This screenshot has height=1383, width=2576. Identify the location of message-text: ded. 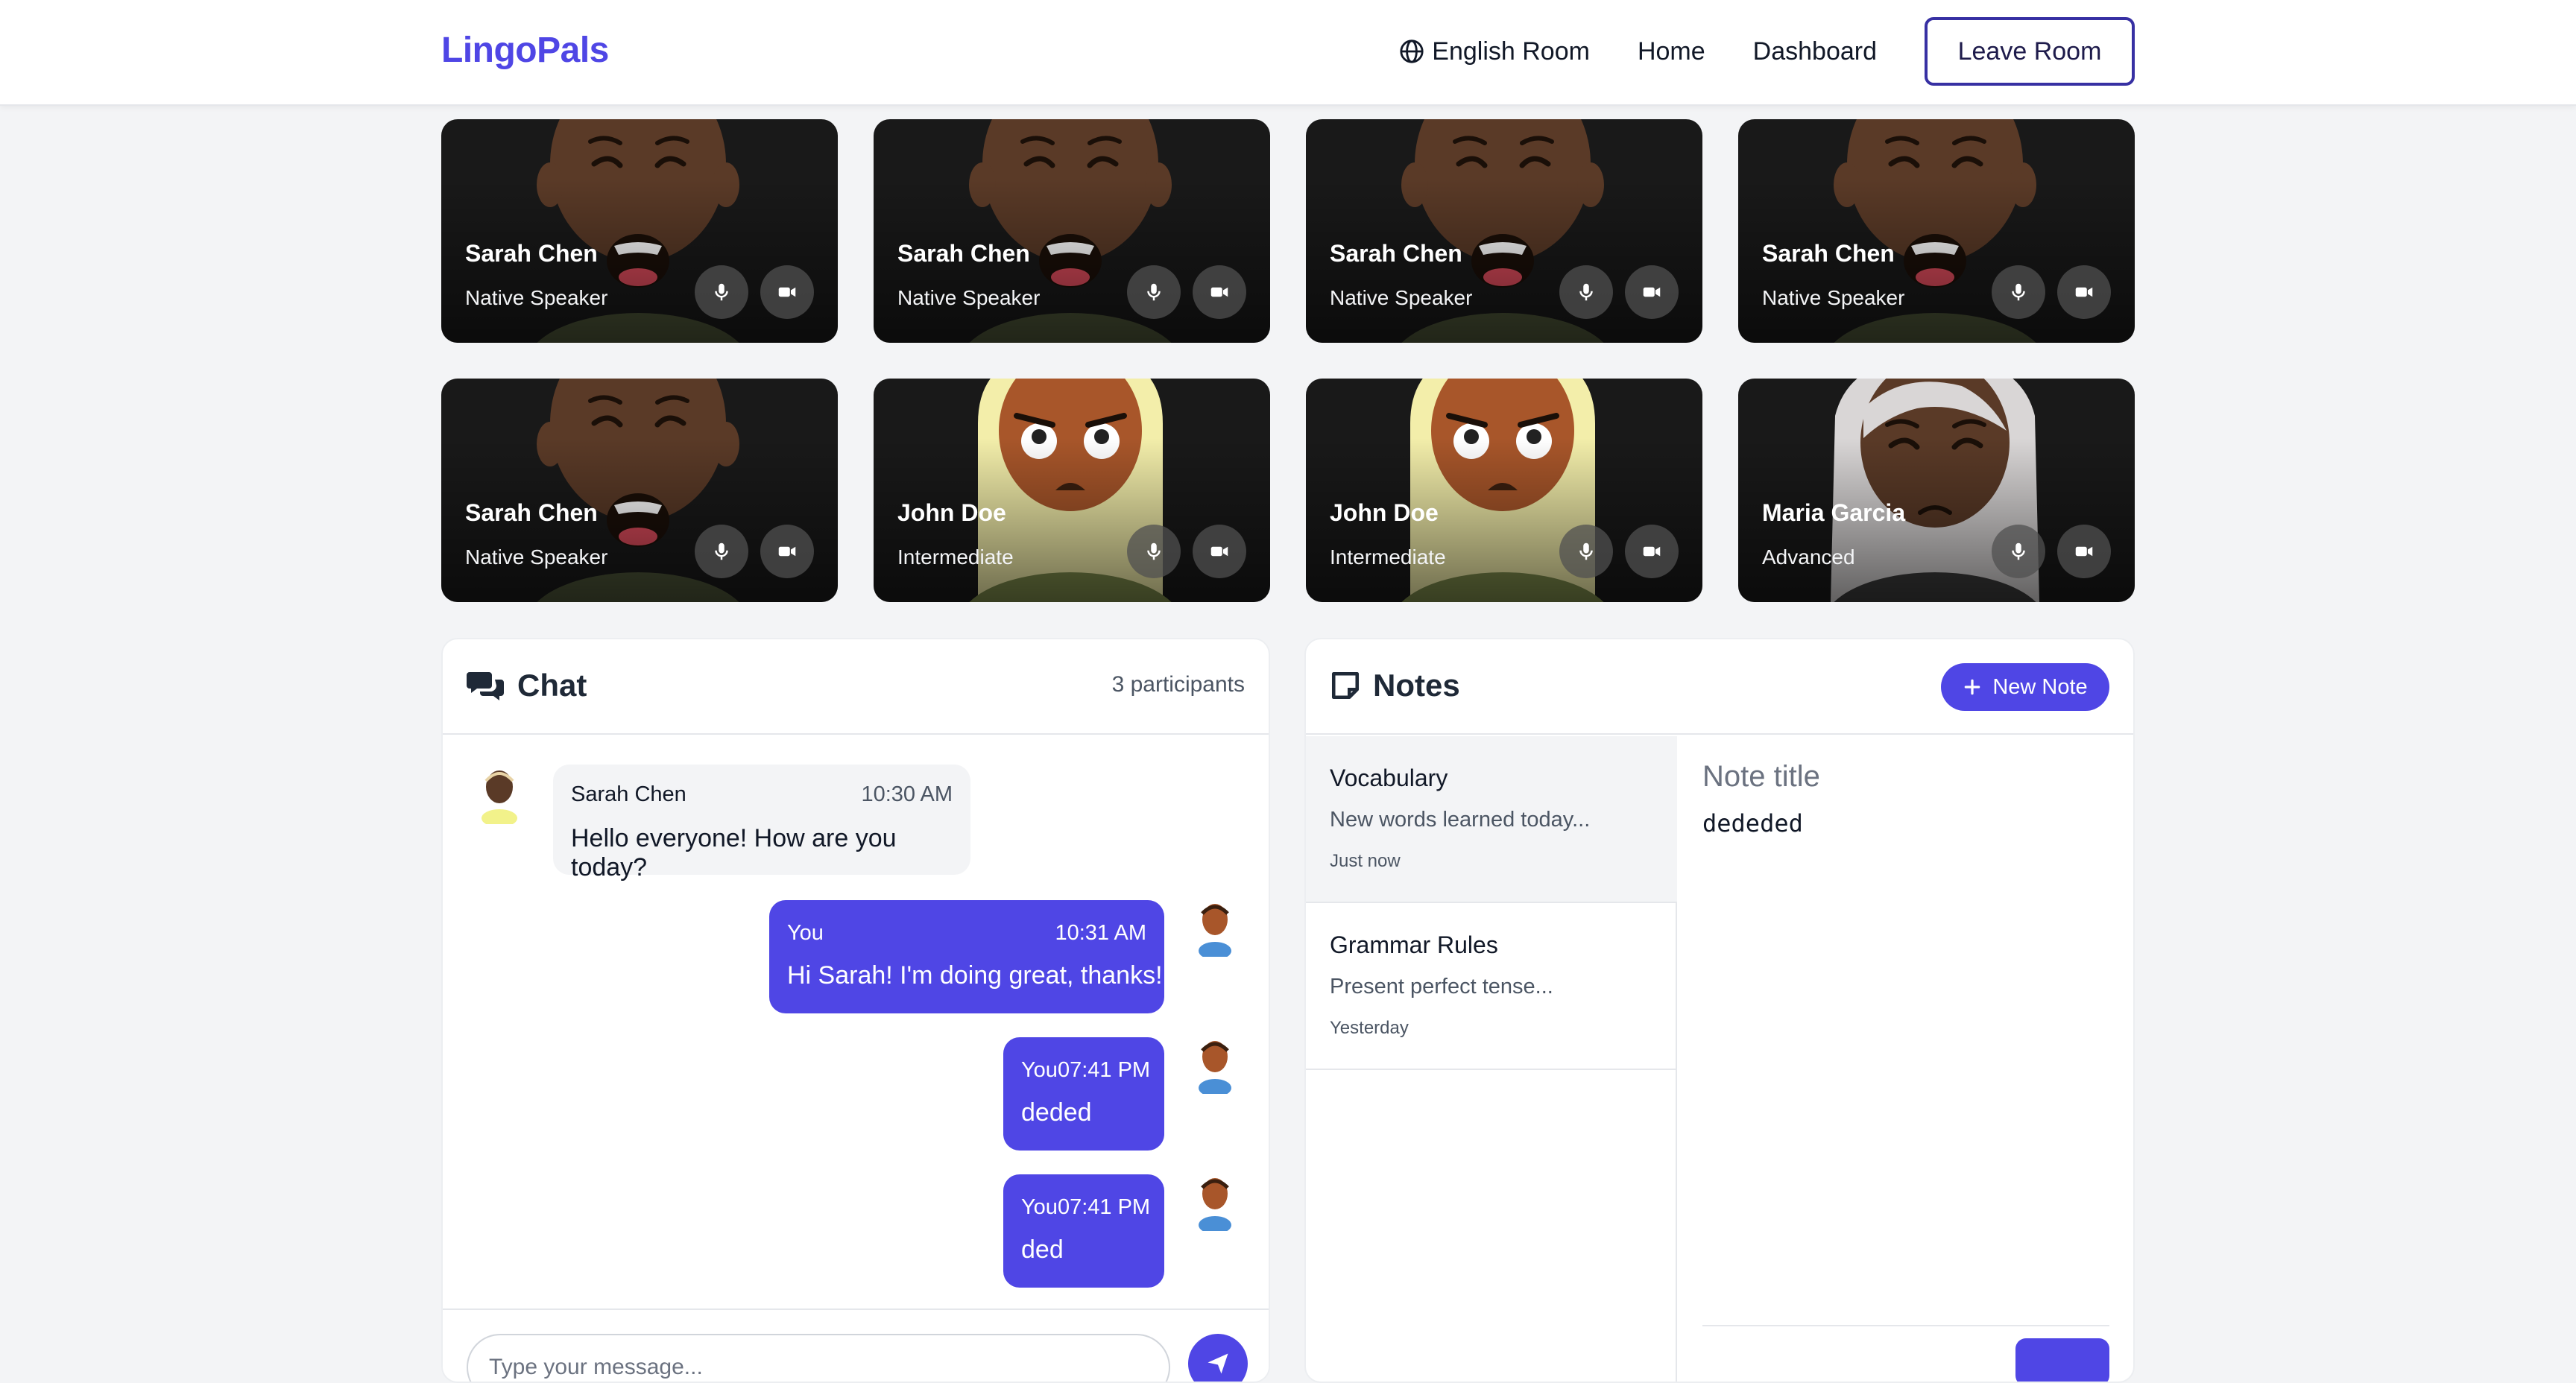
(1042, 1249).